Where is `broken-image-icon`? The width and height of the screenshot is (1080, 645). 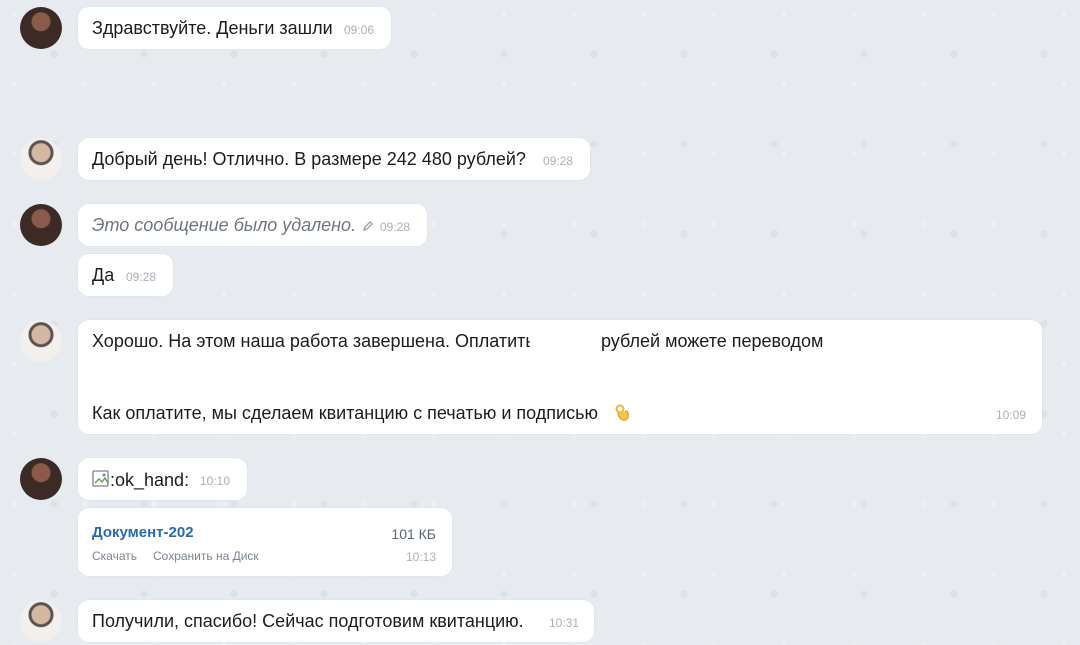
broken-image-icon is located at coordinates (100, 478).